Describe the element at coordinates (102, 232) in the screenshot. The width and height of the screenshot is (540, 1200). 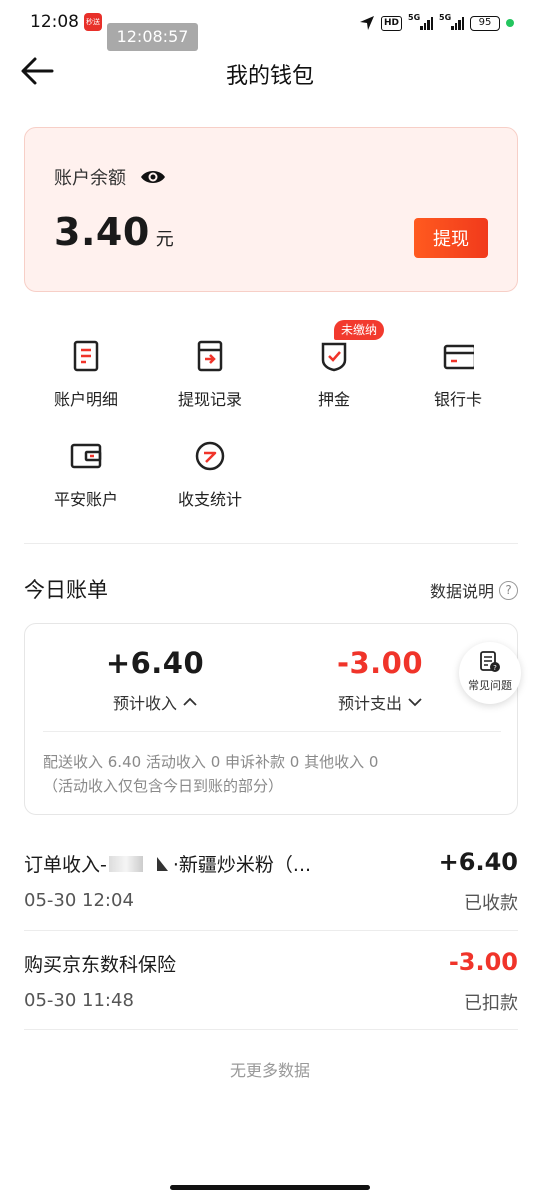
I see `balance-amount: 3.40` at that location.